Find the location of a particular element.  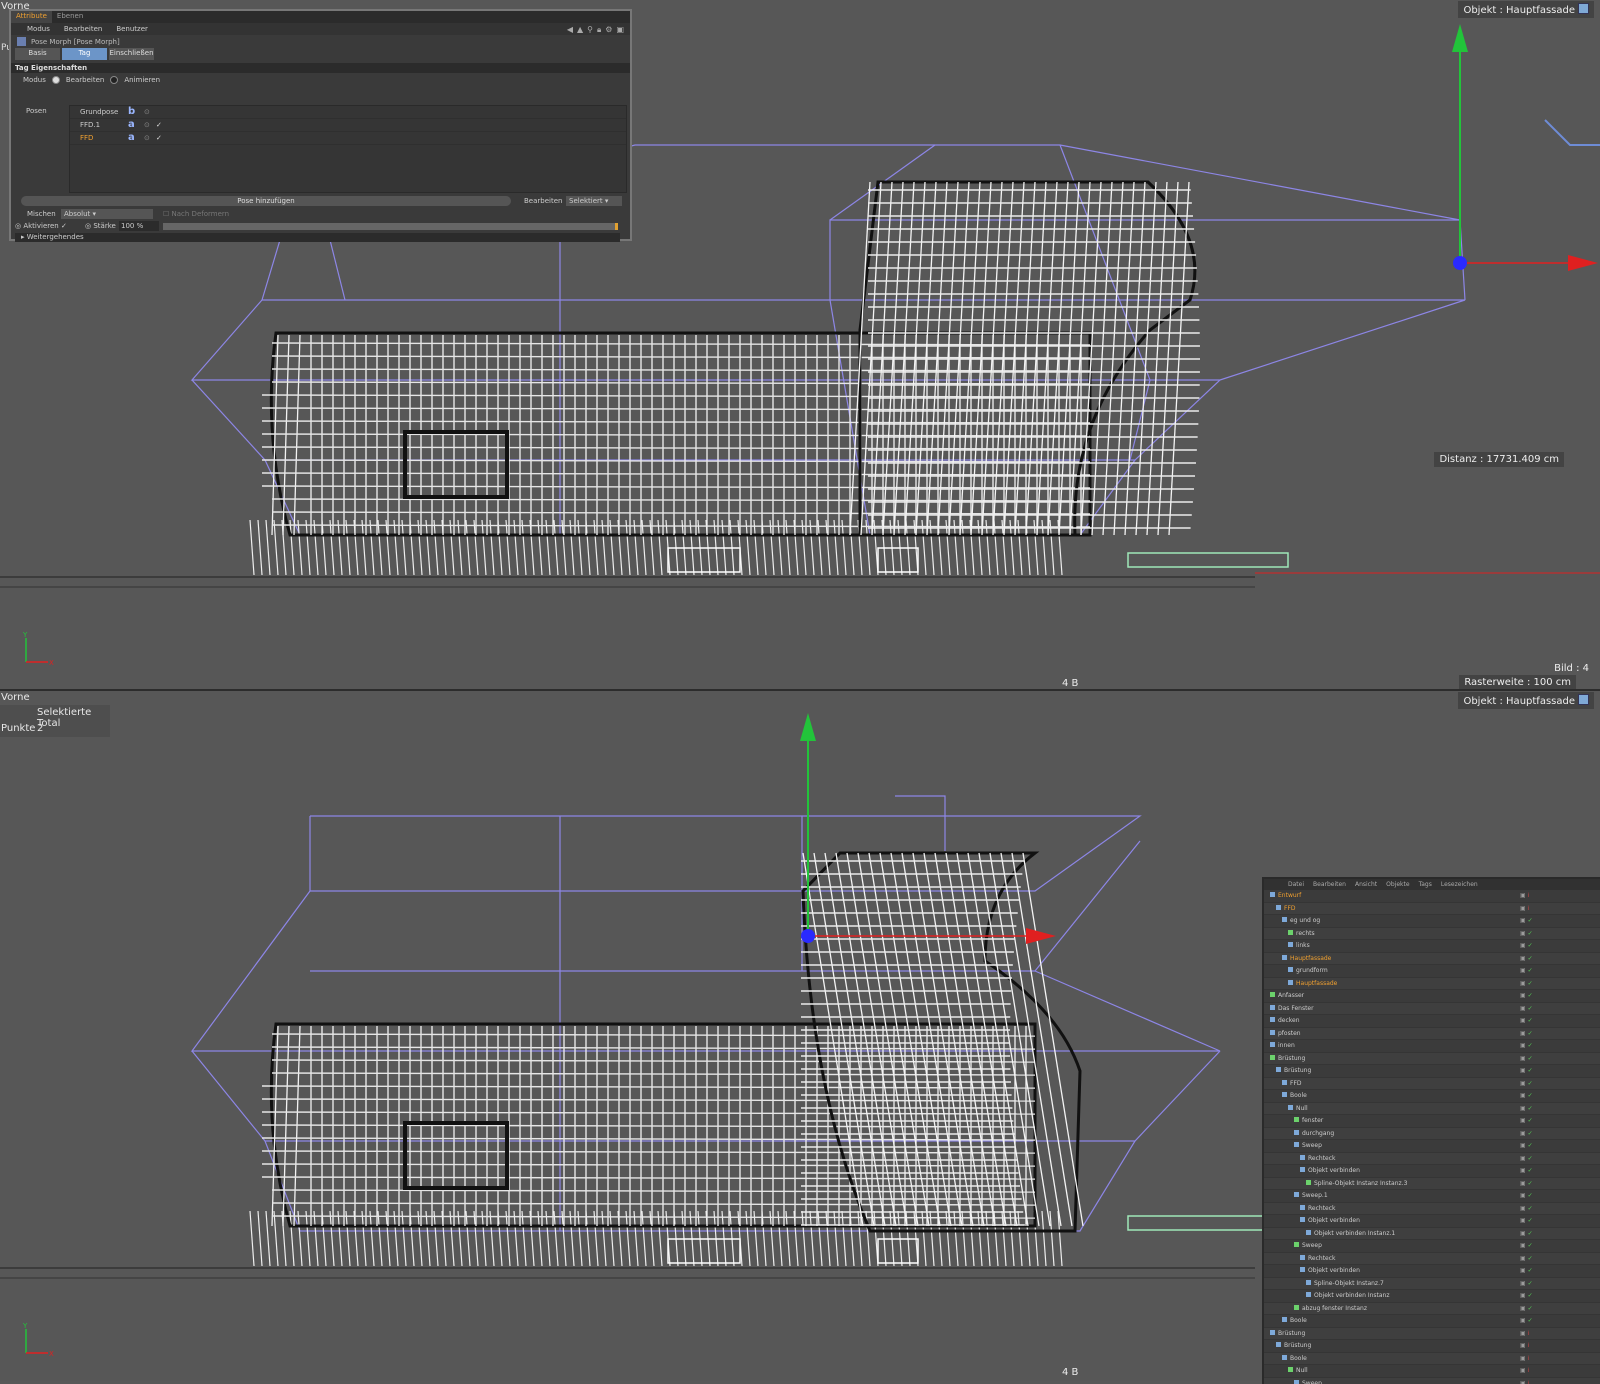

object-tree-row: Null▣ ✓ is located at coordinates (1432, 1109).